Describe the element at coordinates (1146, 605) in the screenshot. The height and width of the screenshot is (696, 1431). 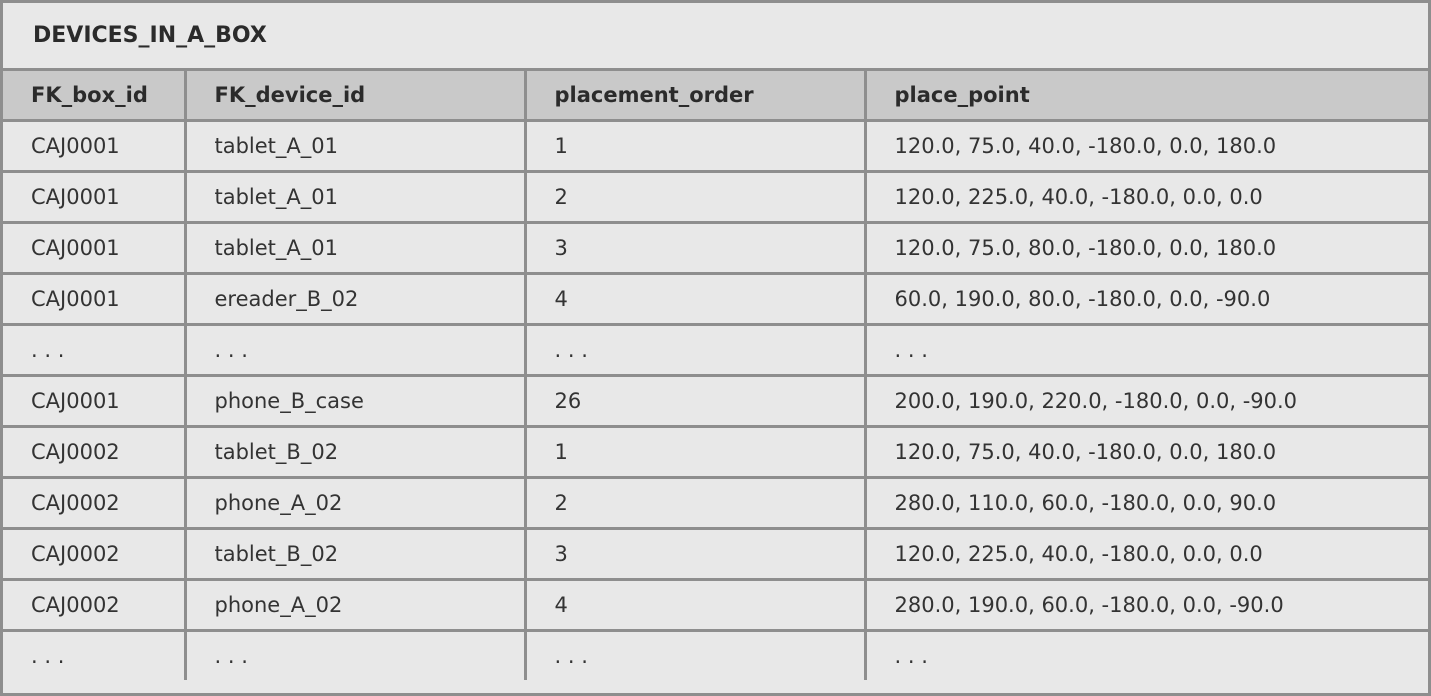
I see `cell-place-point: 280.0, 190.0, 60.0, -180.0, 0.0, -90.0` at that location.